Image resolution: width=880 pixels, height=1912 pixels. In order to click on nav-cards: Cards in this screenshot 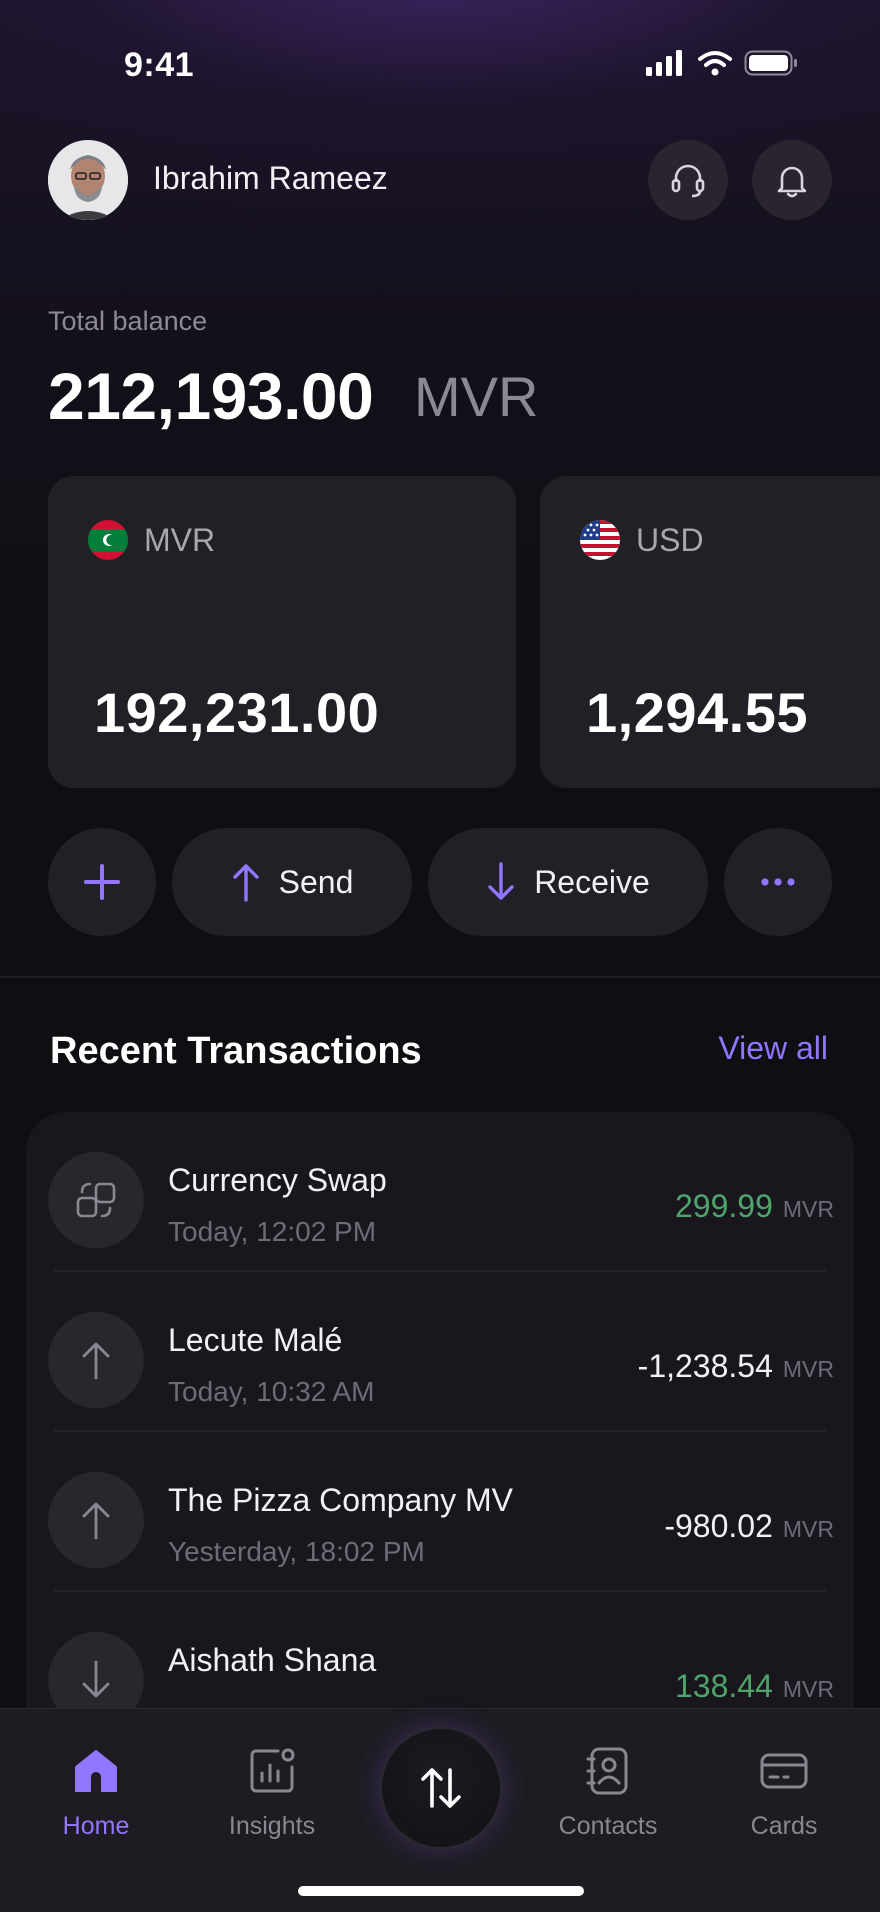, I will do `click(784, 1793)`.